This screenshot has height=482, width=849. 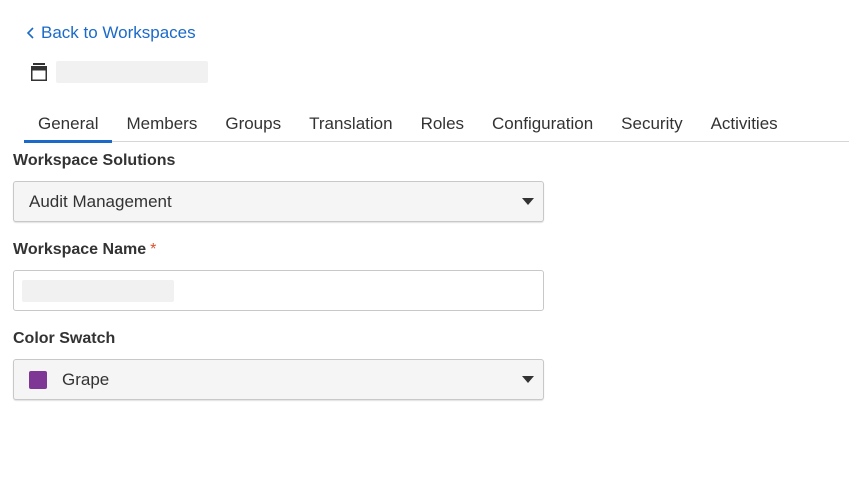 I want to click on workspace-name-placeholder, so click(x=132, y=72).